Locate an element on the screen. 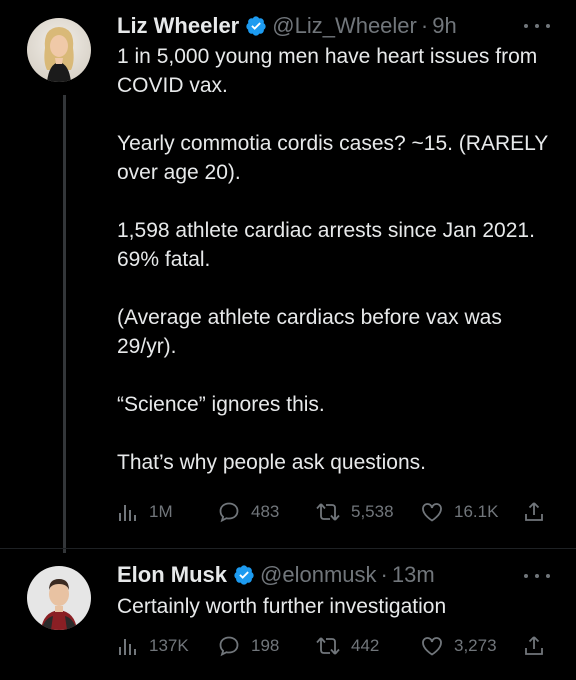 The image size is (576, 680). reply-count: 483 is located at coordinates (265, 511).